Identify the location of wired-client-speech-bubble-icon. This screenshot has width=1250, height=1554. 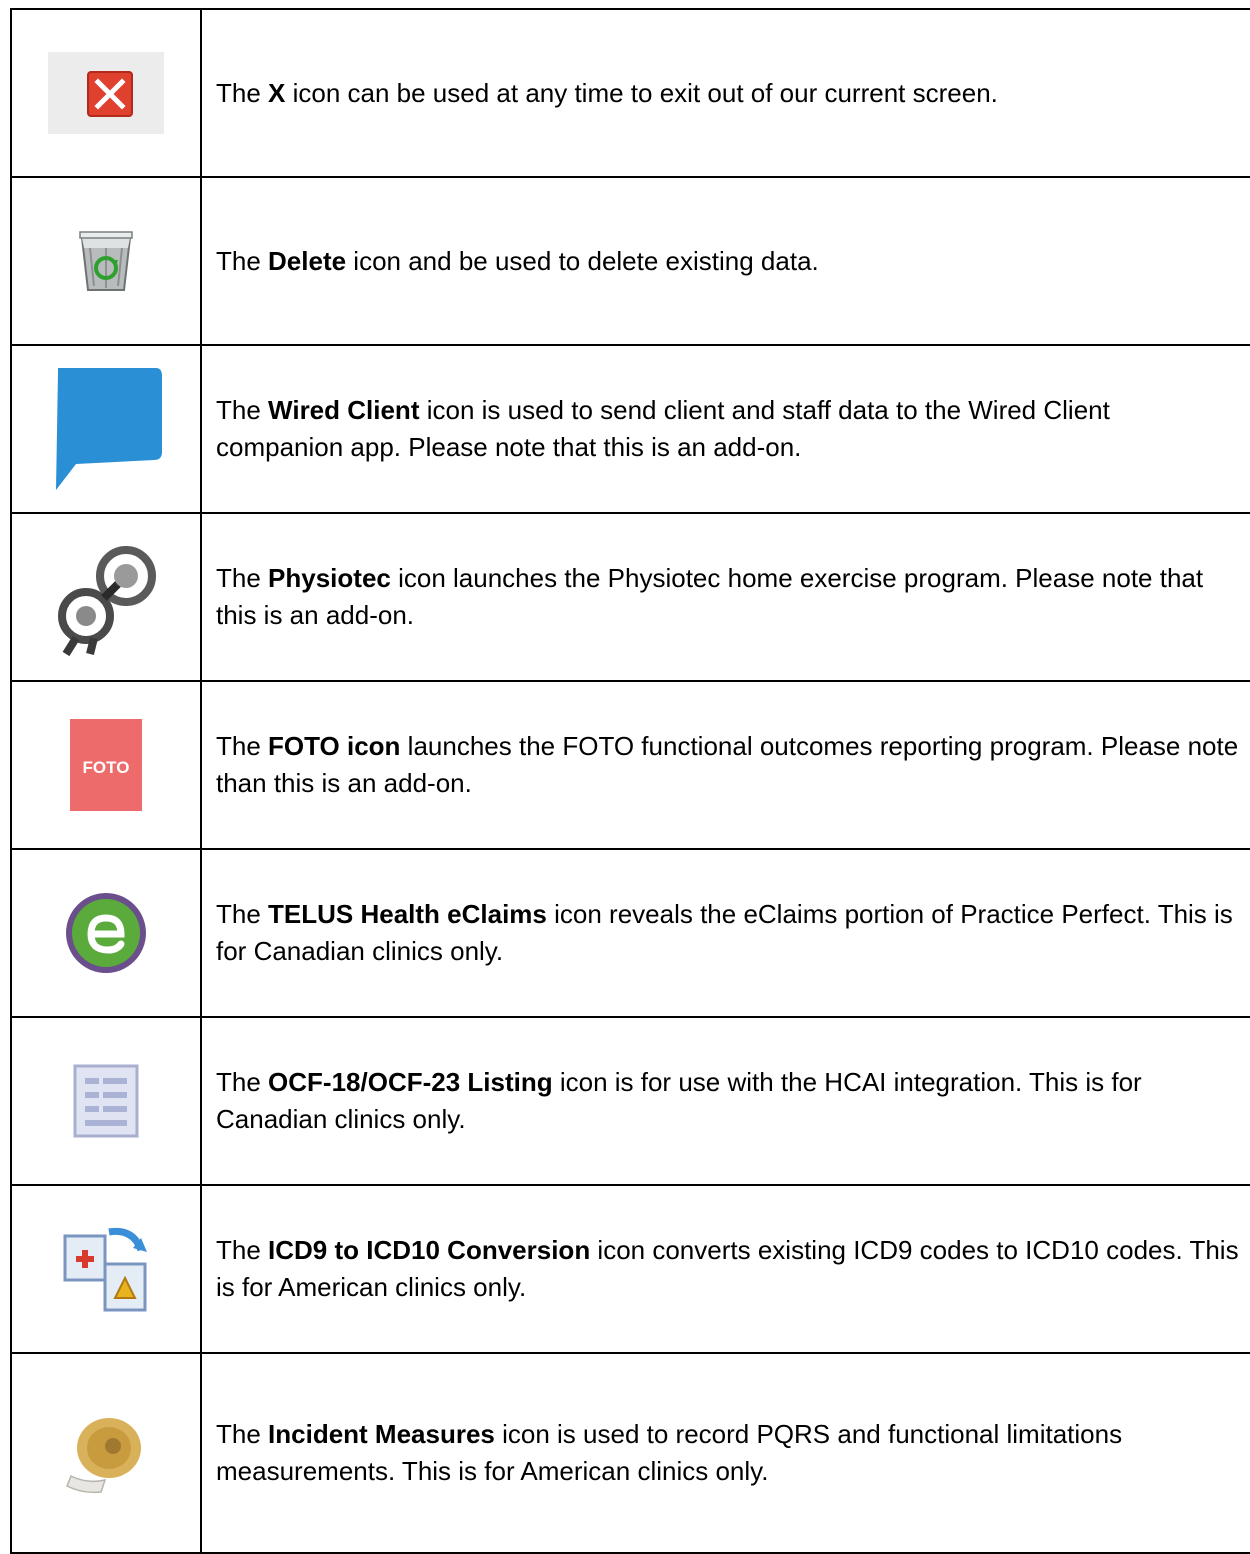
(106, 429).